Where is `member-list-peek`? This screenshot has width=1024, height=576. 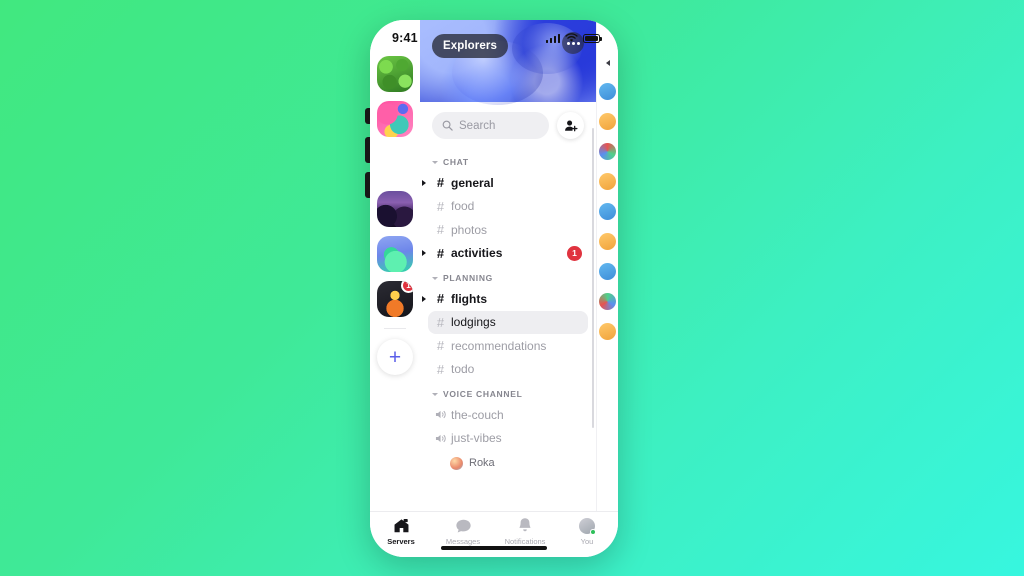 member-list-peek is located at coordinates (607, 265).